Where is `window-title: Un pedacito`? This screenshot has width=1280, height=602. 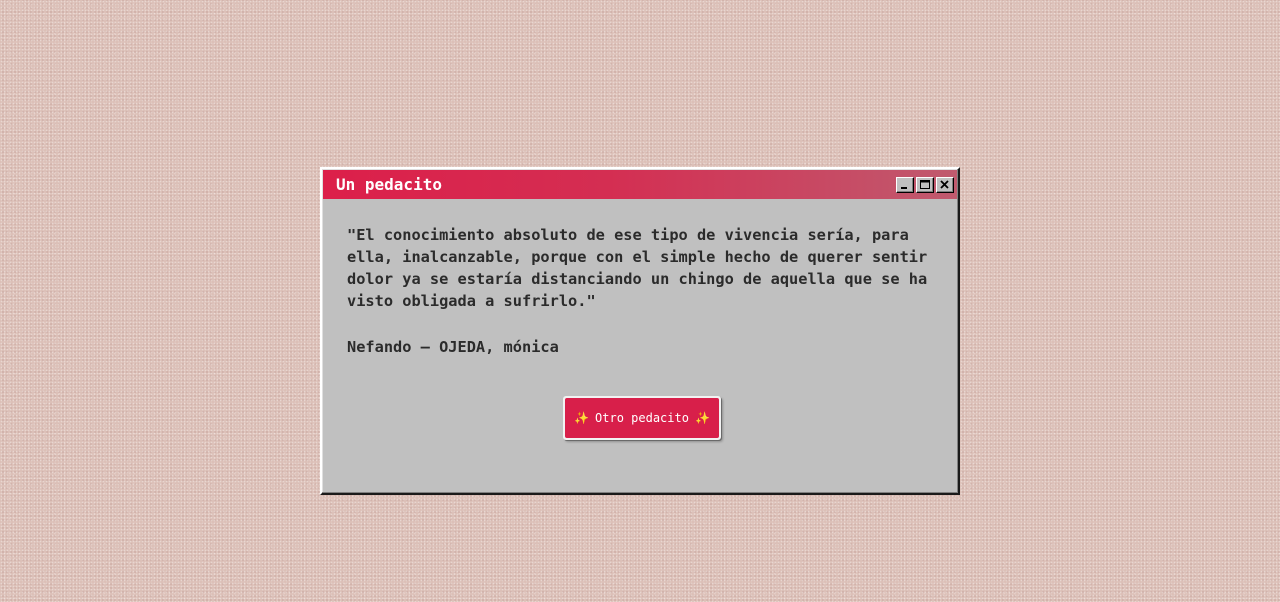
window-title: Un pedacito is located at coordinates (389, 184).